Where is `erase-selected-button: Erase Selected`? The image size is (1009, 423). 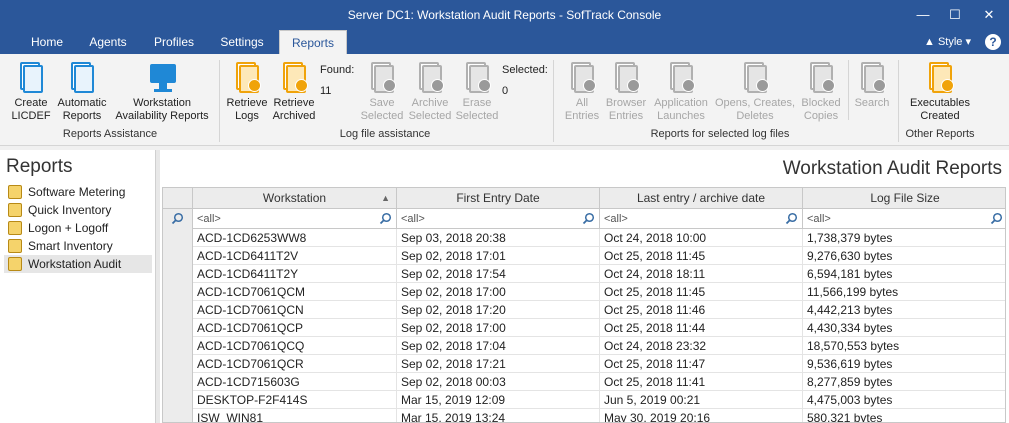
erase-selected-button: Erase Selected is located at coordinates (477, 92).